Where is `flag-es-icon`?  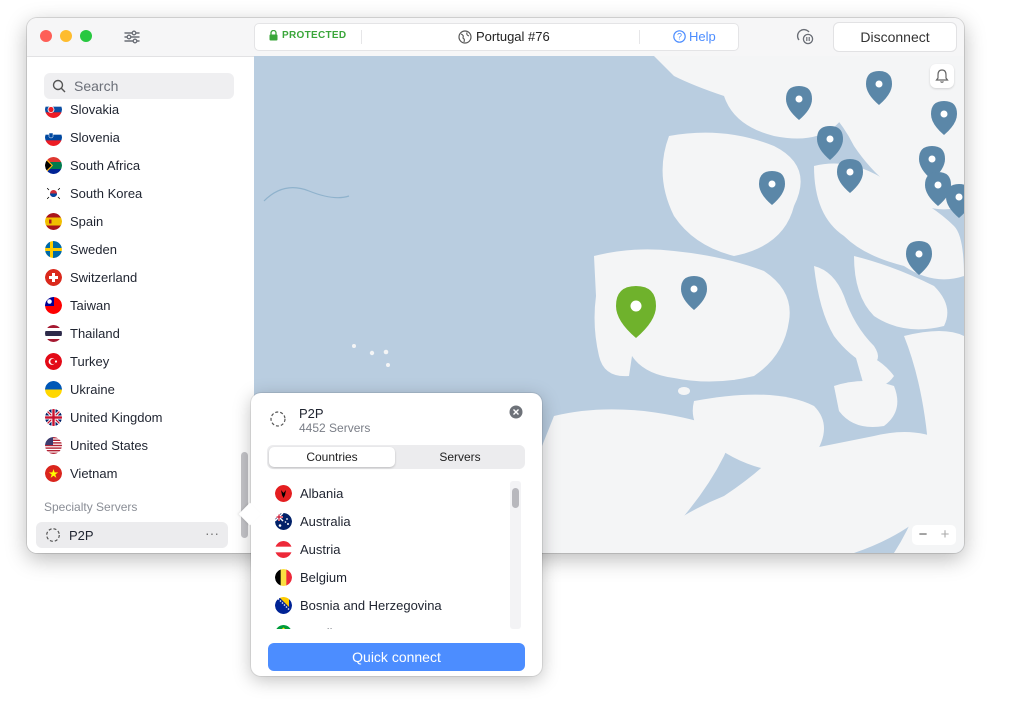 flag-es-icon is located at coordinates (53, 221).